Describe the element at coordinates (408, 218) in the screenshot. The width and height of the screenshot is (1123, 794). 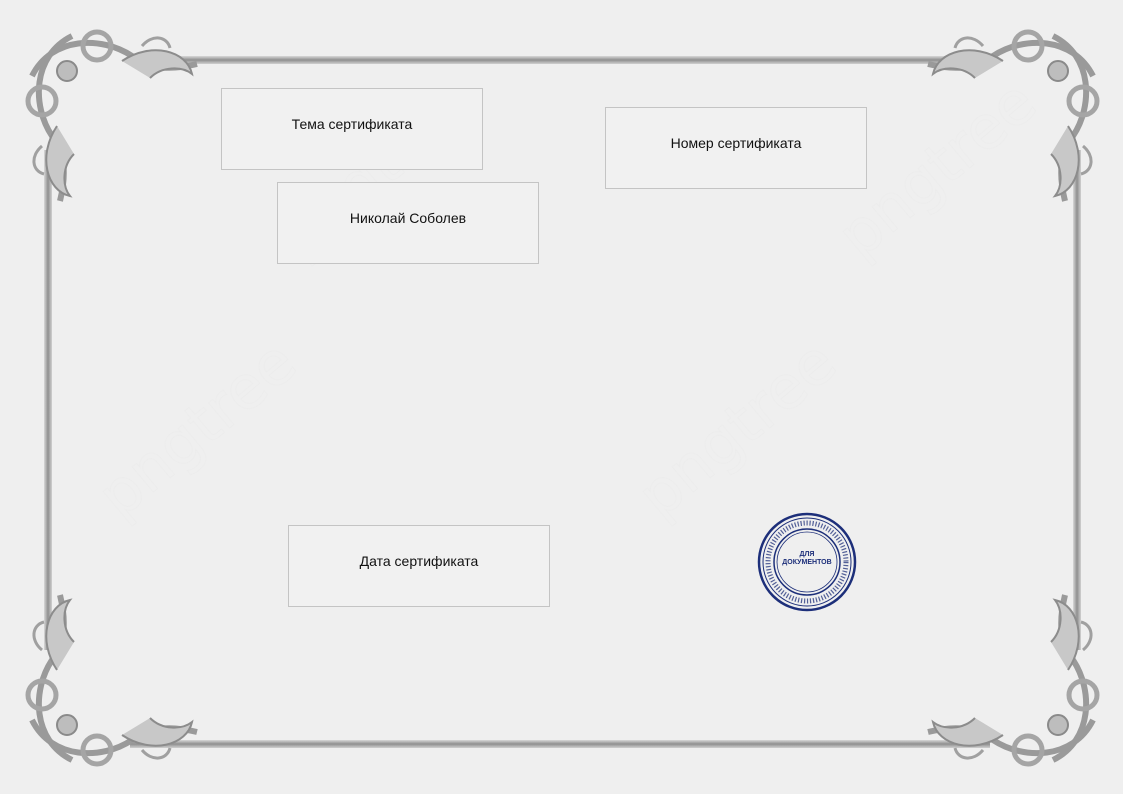
I see `recipient-name-text: Николай Соболев` at that location.